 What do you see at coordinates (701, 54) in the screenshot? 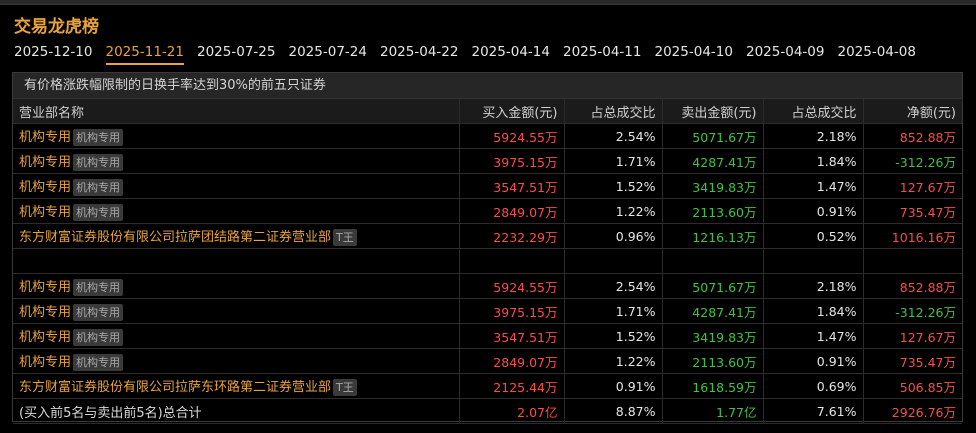
I see `tab-date: 2025-04-10` at bounding box center [701, 54].